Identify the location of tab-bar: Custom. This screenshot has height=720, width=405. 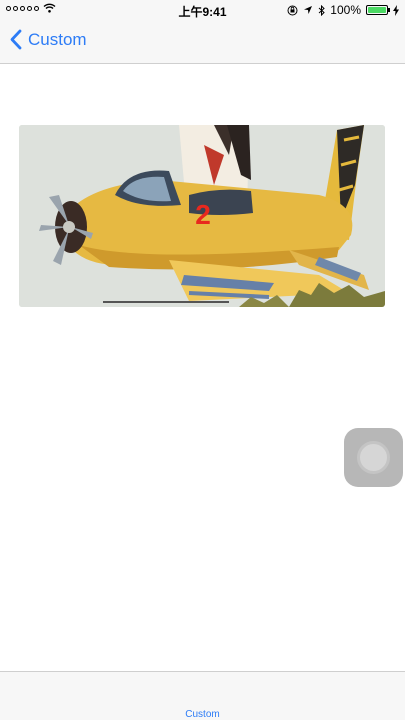
(202, 695).